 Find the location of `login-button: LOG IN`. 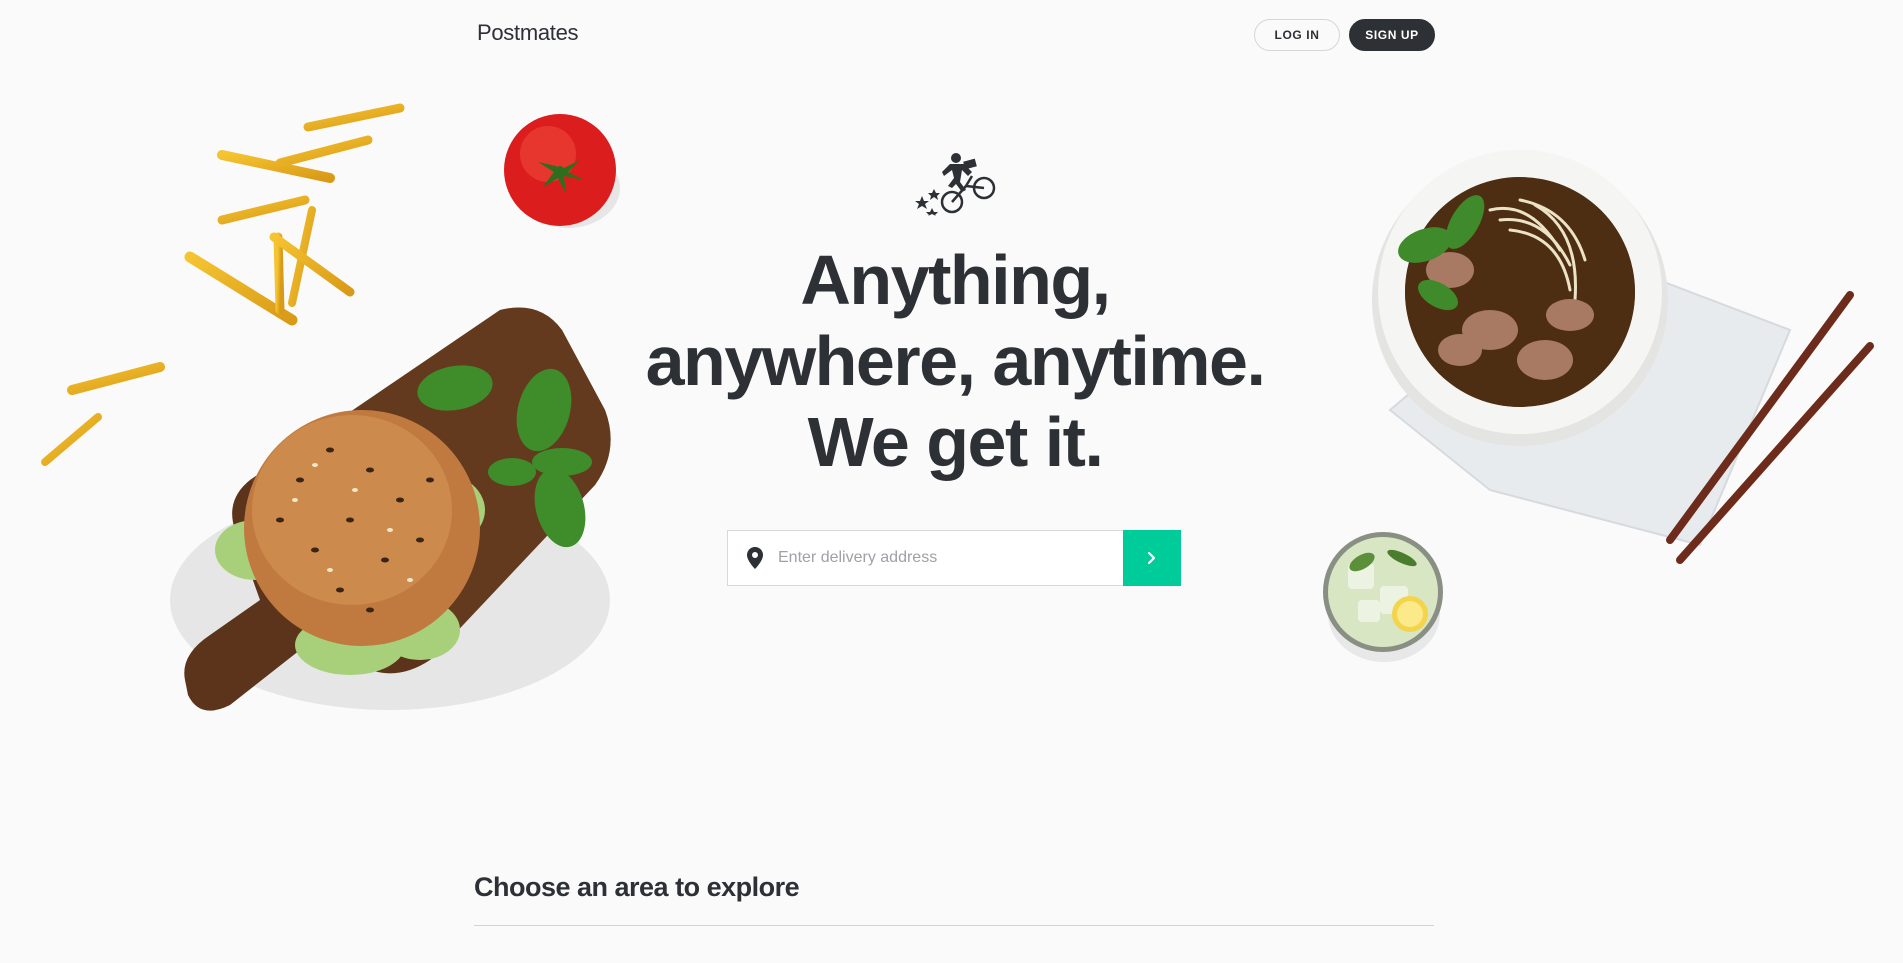

login-button: LOG IN is located at coordinates (1297, 35).